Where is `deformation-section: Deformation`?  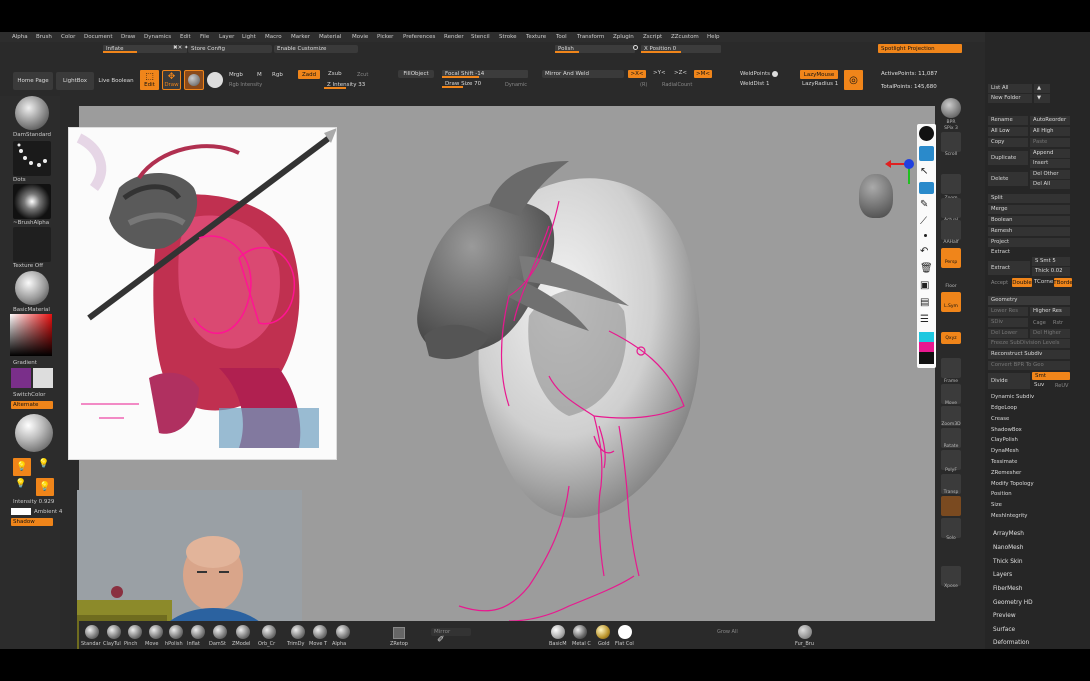
deformation-section: Deformation is located at coordinates (1011, 643).